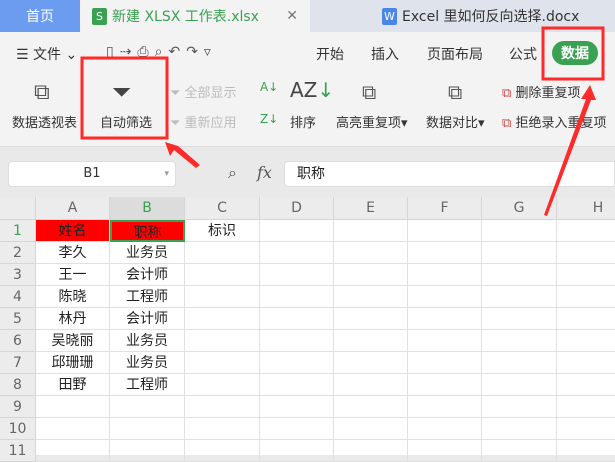 This screenshot has height=462, width=615. What do you see at coordinates (182, 155) in the screenshot?
I see `annotation-arrow-autofilter` at bounding box center [182, 155].